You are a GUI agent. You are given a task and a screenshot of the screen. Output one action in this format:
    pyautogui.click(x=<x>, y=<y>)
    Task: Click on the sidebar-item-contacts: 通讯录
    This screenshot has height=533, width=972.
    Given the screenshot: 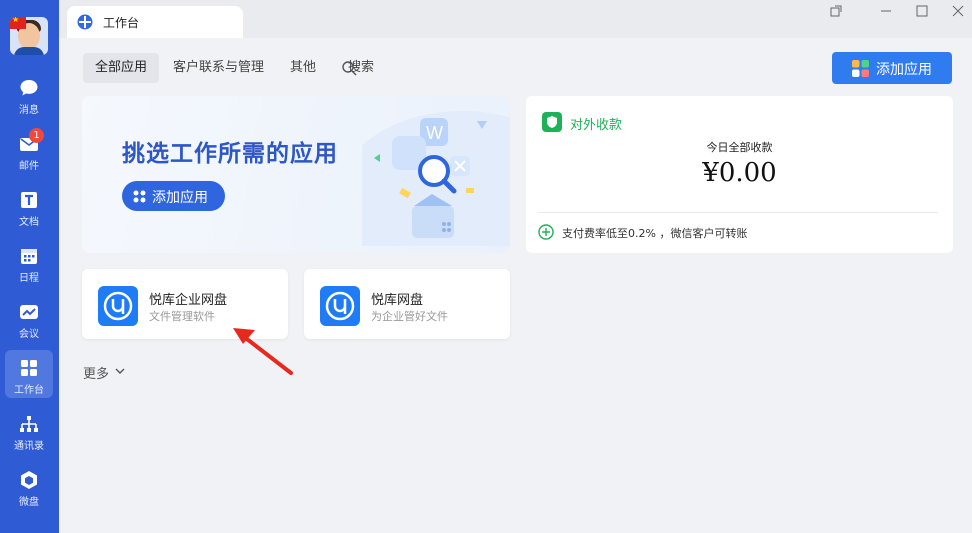 What is the action you would take?
    pyautogui.click(x=29, y=430)
    